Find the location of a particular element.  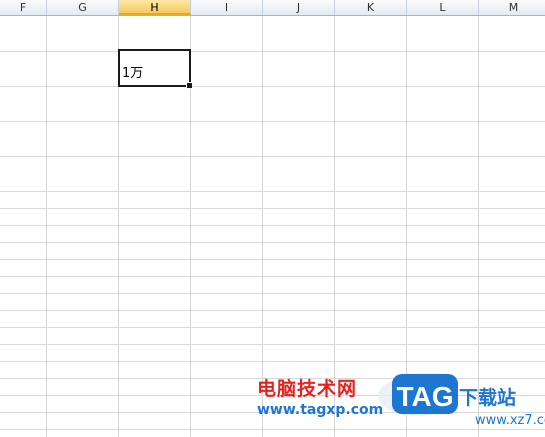

column-header-f: F is located at coordinates (23, 7).